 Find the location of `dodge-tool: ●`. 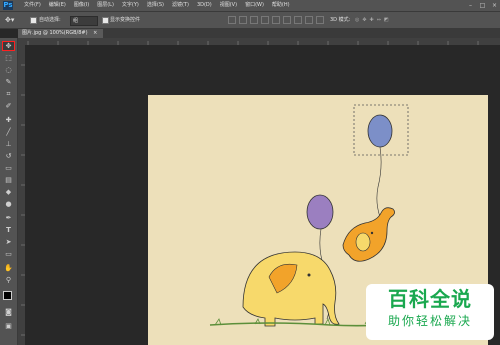

dodge-tool: ● is located at coordinates (8, 204).